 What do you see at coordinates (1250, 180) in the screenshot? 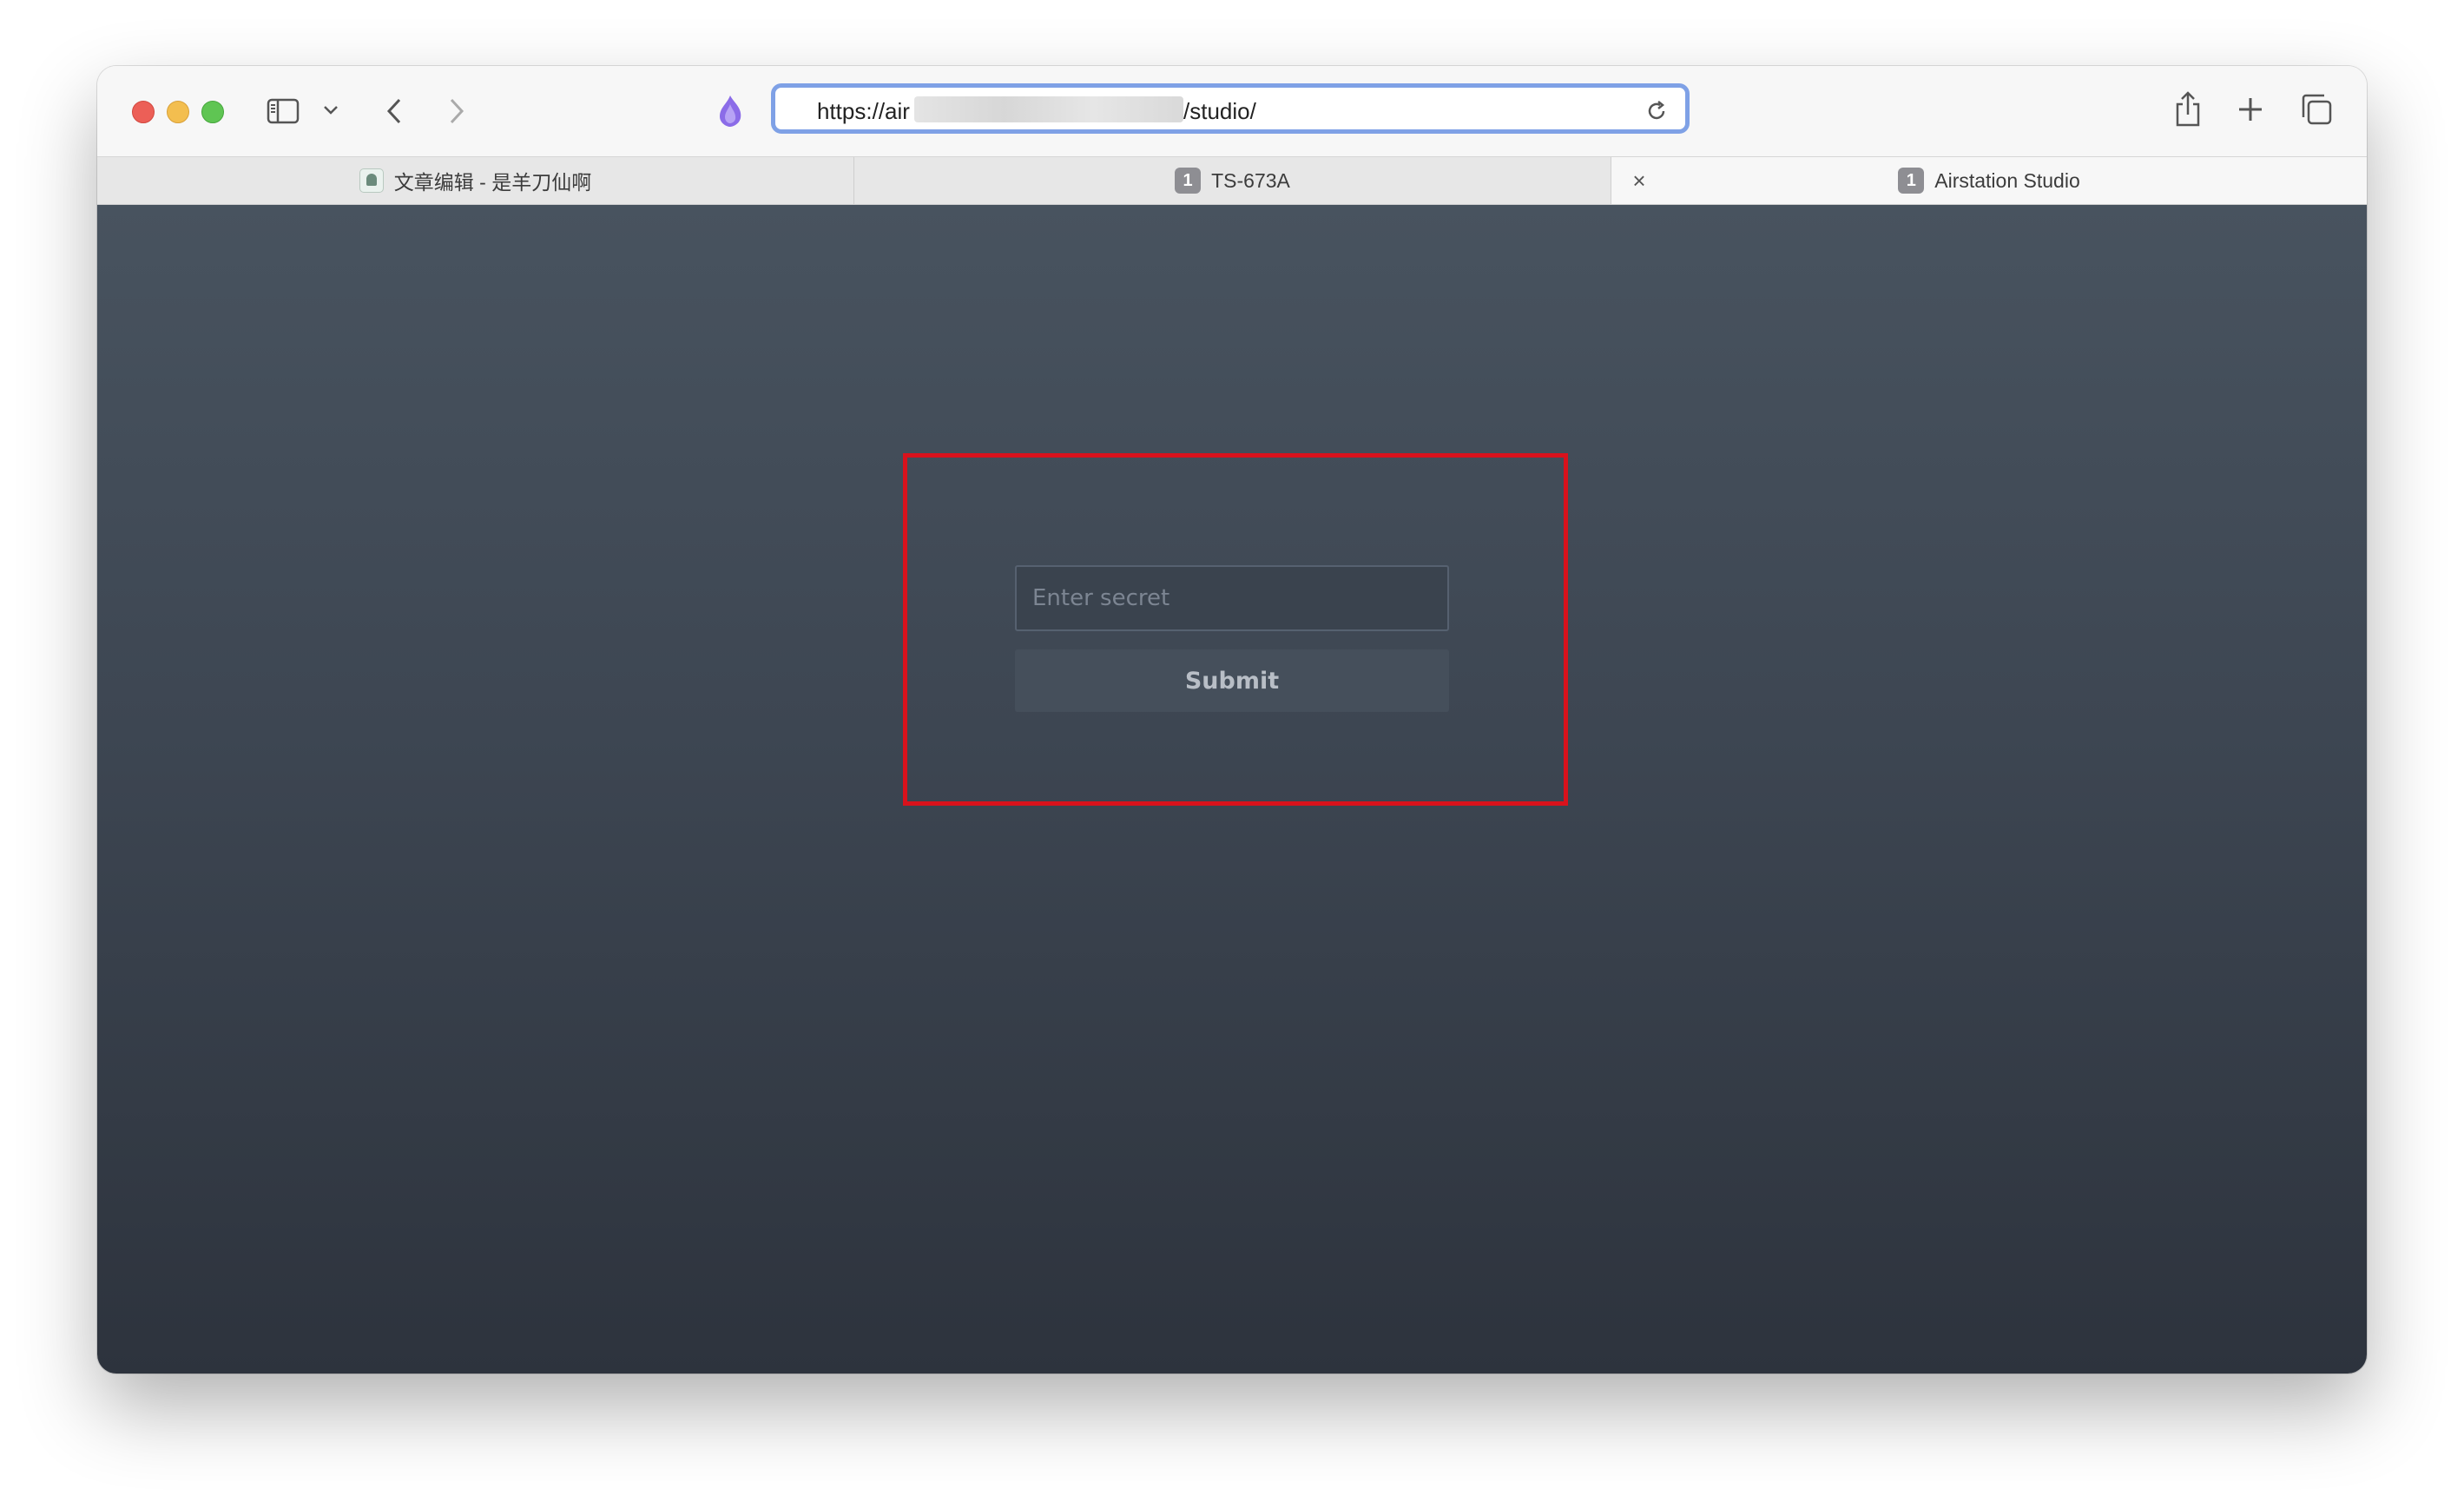
I see `tab-label: TS-673A` at bounding box center [1250, 180].